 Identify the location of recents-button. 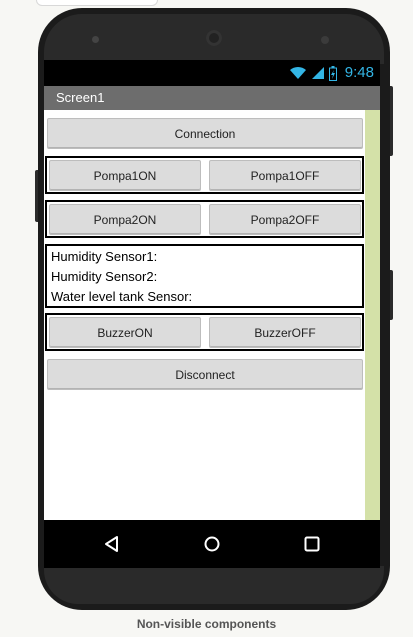
(312, 544).